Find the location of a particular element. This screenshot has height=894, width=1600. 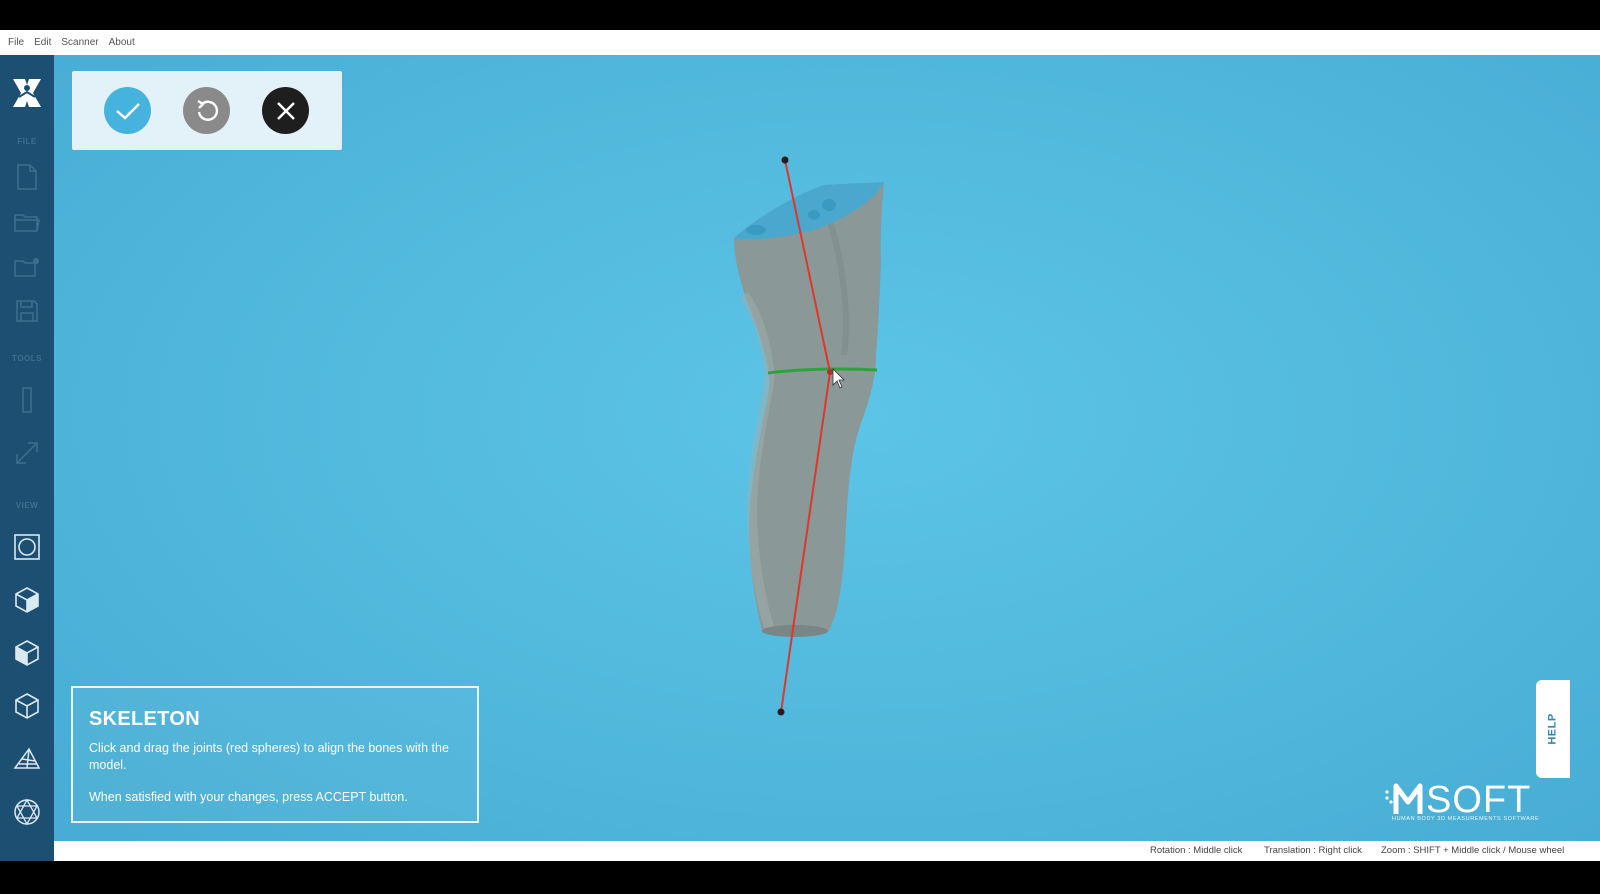

brand-logo: SOFT HUMAN BODY 3D MEASUREMENTS SOFTWARE is located at coordinates (1471, 802).